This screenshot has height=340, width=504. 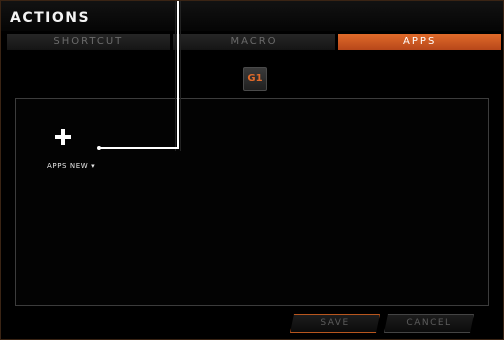 What do you see at coordinates (178, 75) in the screenshot?
I see `callout-line` at bounding box center [178, 75].